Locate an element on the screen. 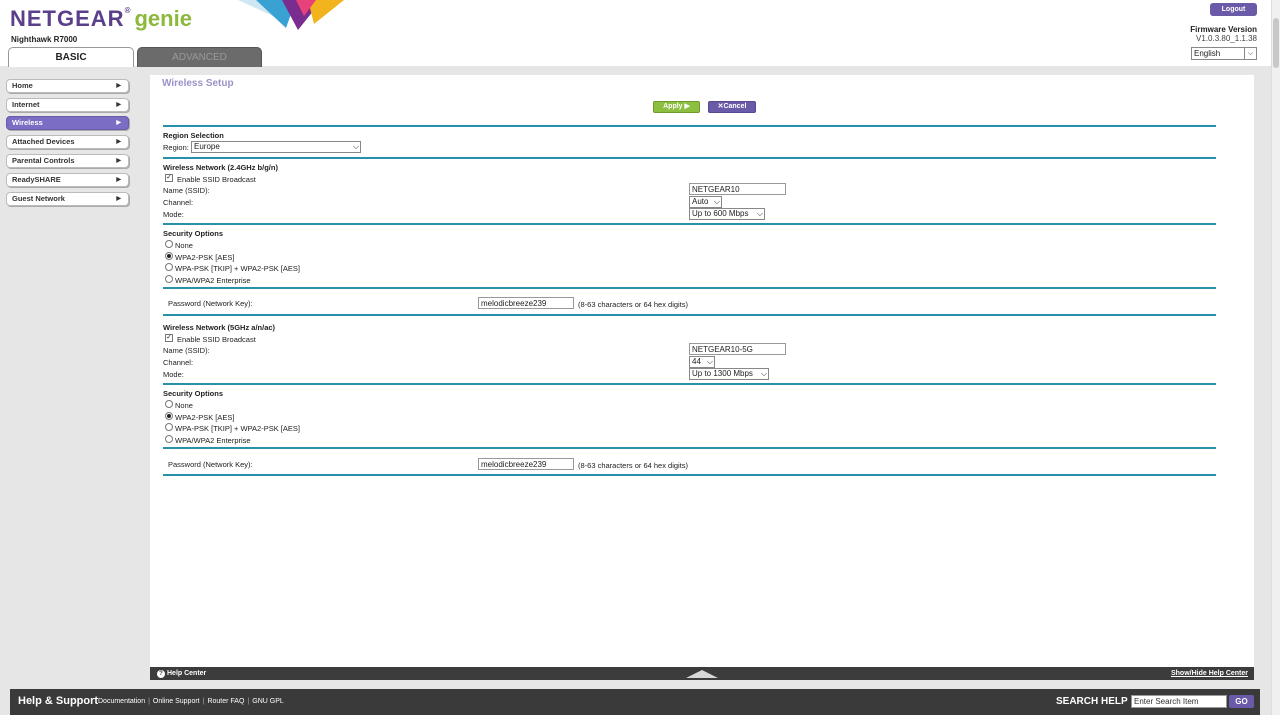 The height and width of the screenshot is (715, 1280). brand-name: NETGEAR is located at coordinates (67, 18).